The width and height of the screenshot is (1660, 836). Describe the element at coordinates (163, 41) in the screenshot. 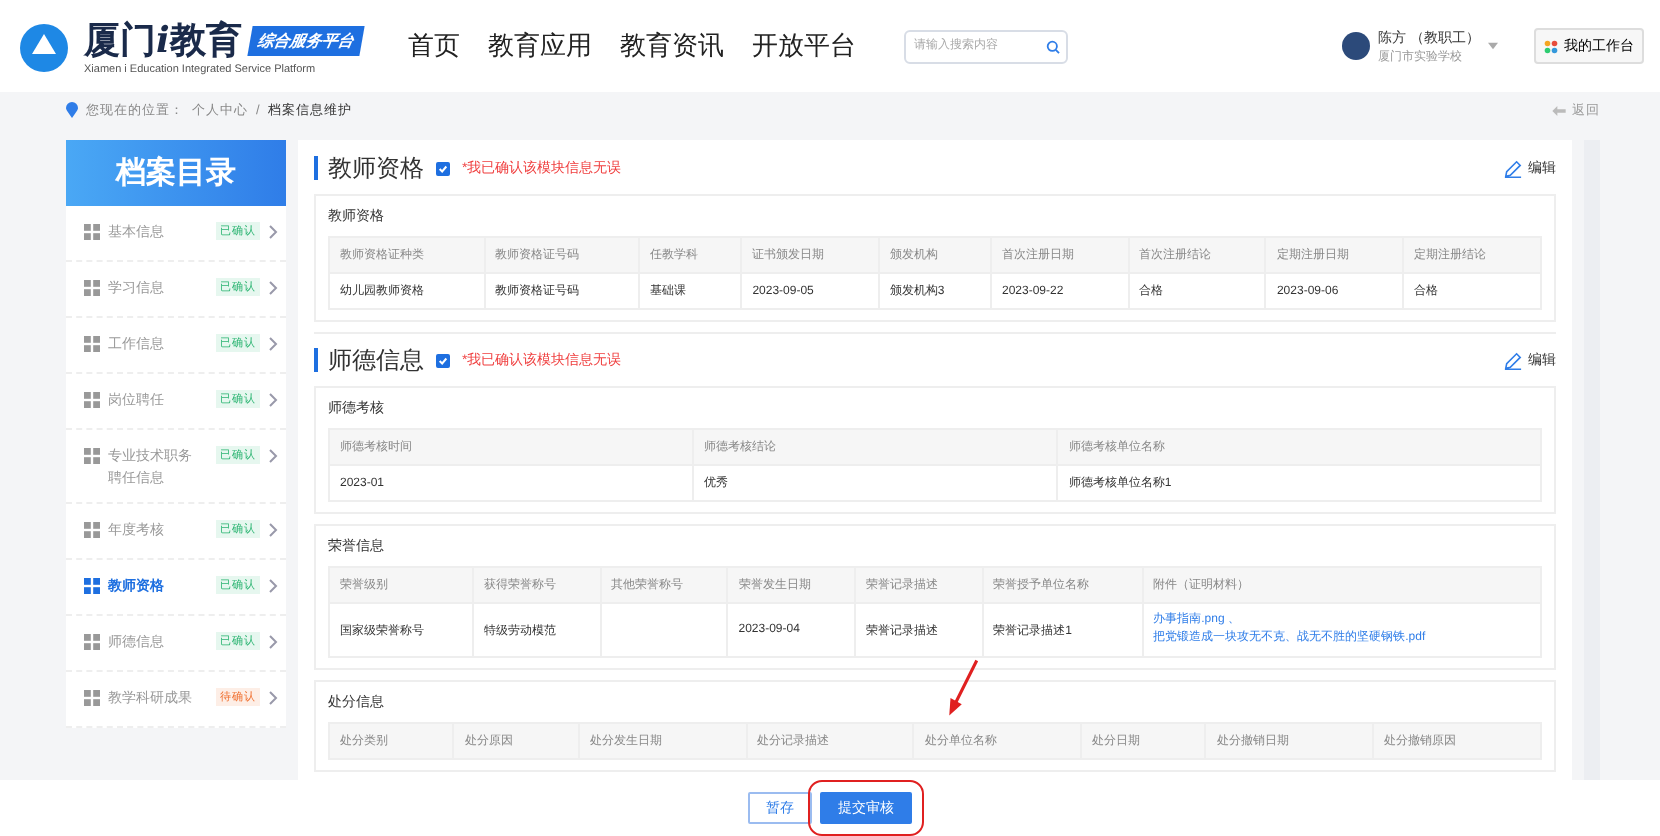

I see `logo-title: 厦门i教育` at that location.